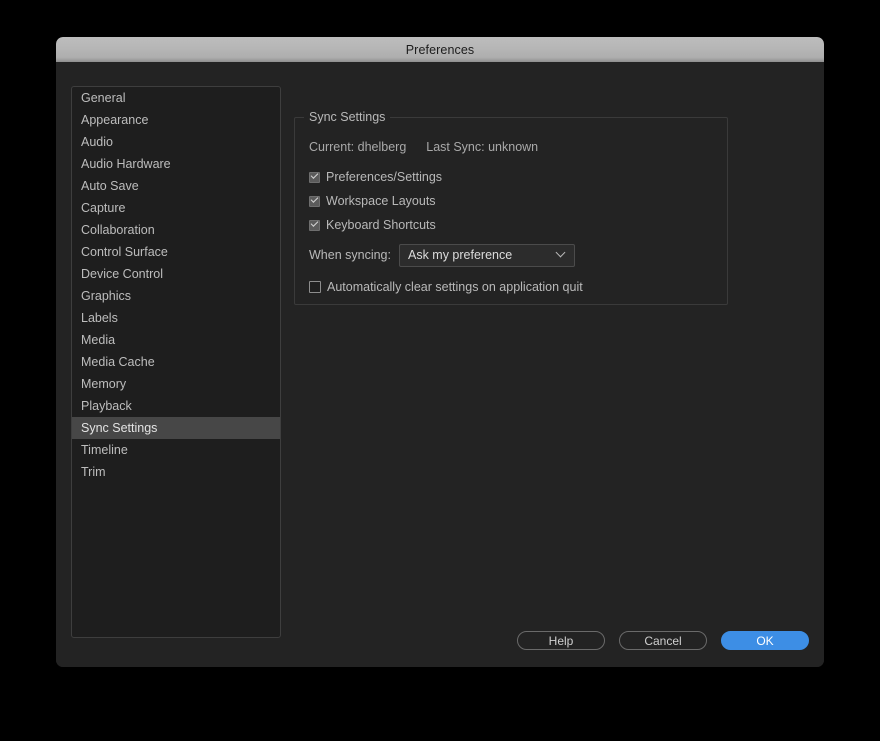 This screenshot has height=741, width=880. Describe the element at coordinates (115, 120) in the screenshot. I see `sidebar-item-label: Appearance` at that location.